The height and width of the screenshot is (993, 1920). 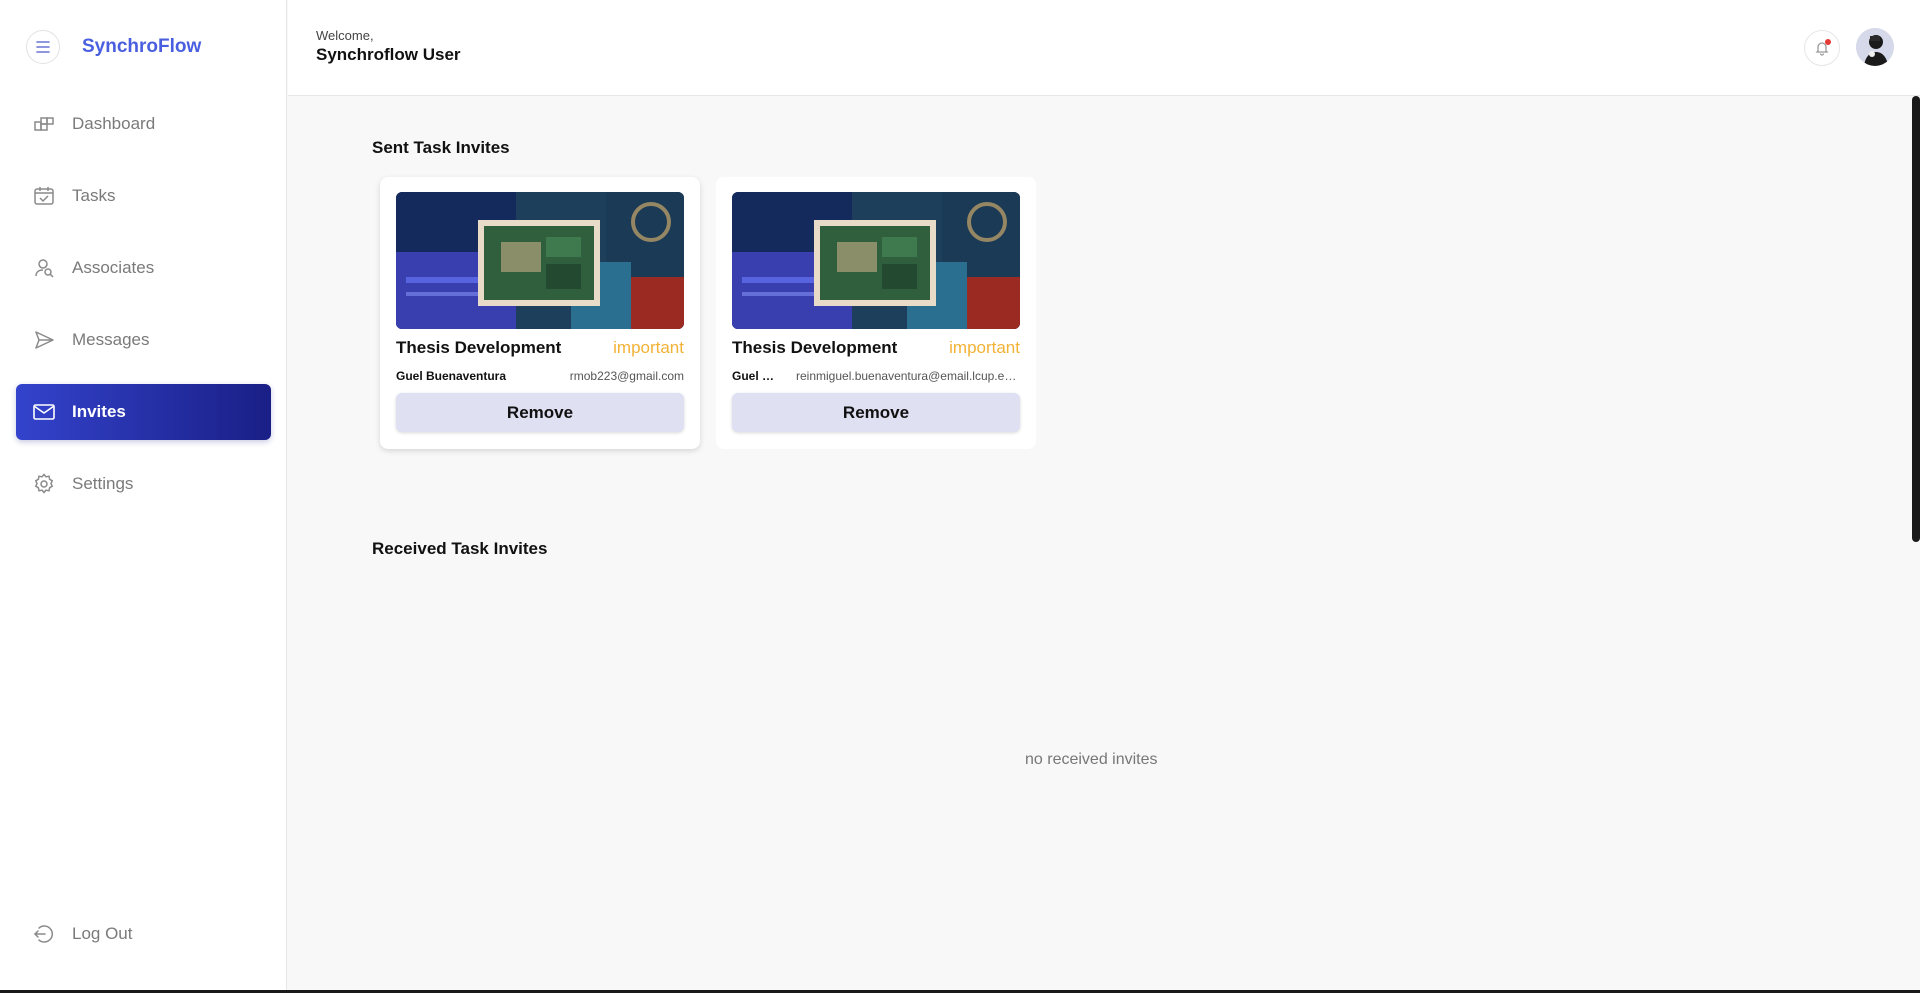 What do you see at coordinates (44, 934) in the screenshot?
I see `logout-icon` at bounding box center [44, 934].